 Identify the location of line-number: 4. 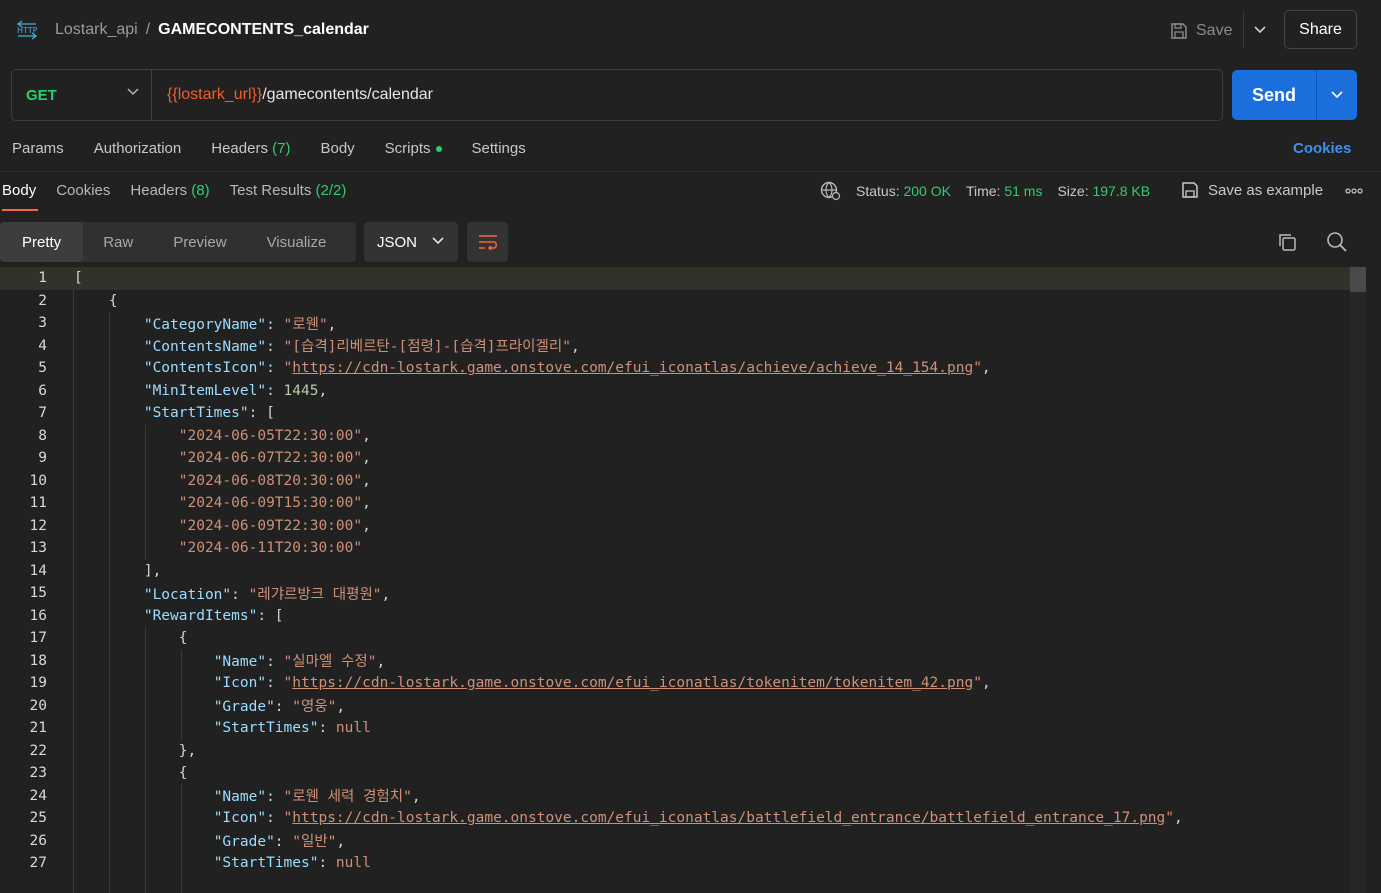
(42, 345).